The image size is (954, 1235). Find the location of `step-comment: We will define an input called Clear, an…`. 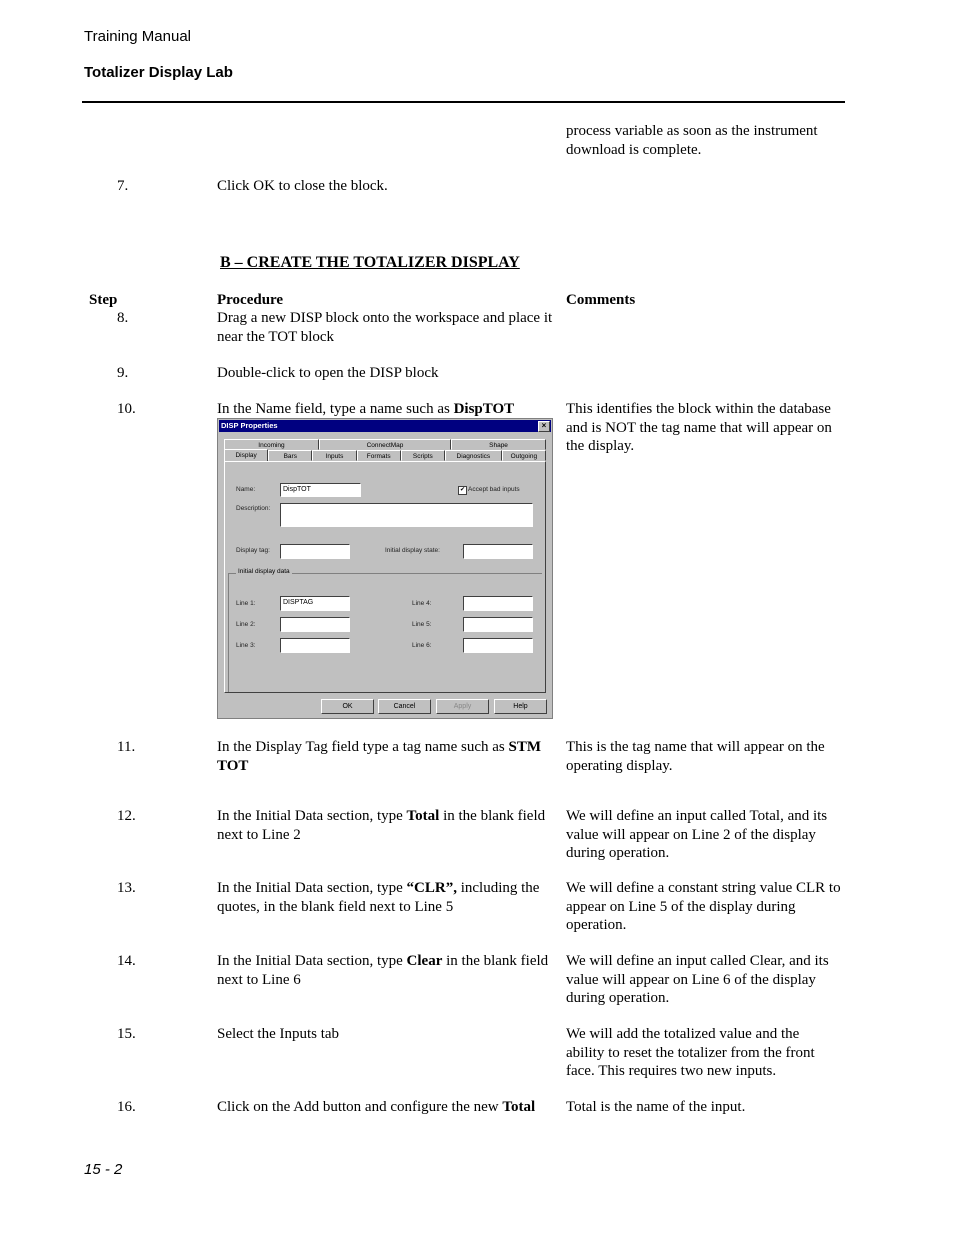

step-comment: We will define an input called Clear, an… is located at coordinates (697, 979).